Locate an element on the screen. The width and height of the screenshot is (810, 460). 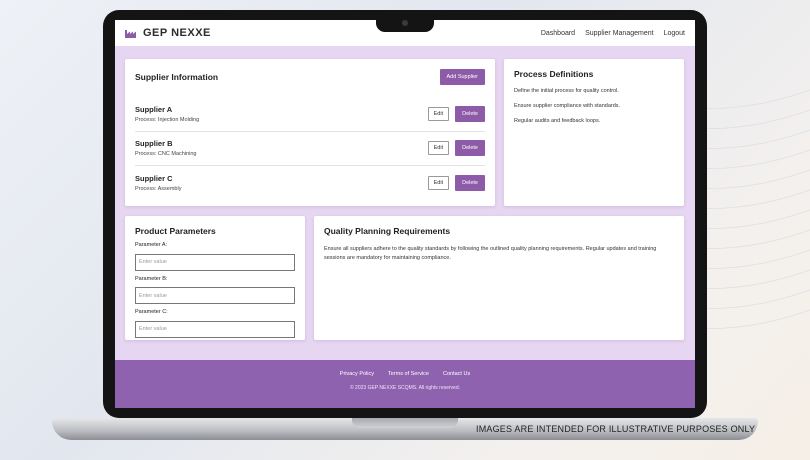
add-supplier-button: Add Supplier is located at coordinates (462, 77).